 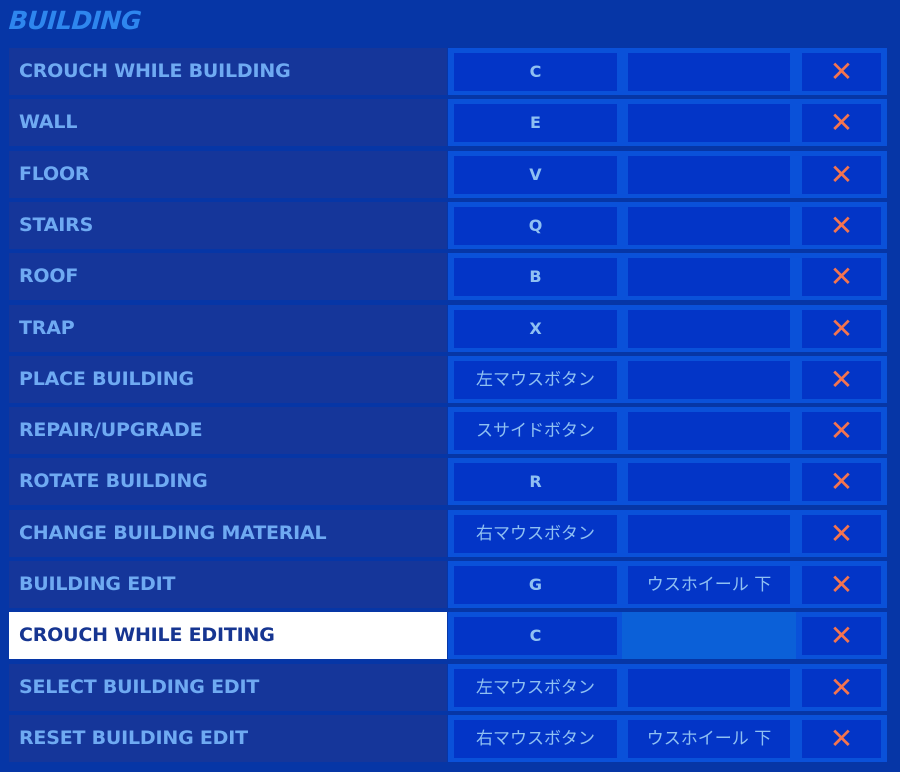 I want to click on binding-action-label: ROTATE BUILDING, so click(x=228, y=482).